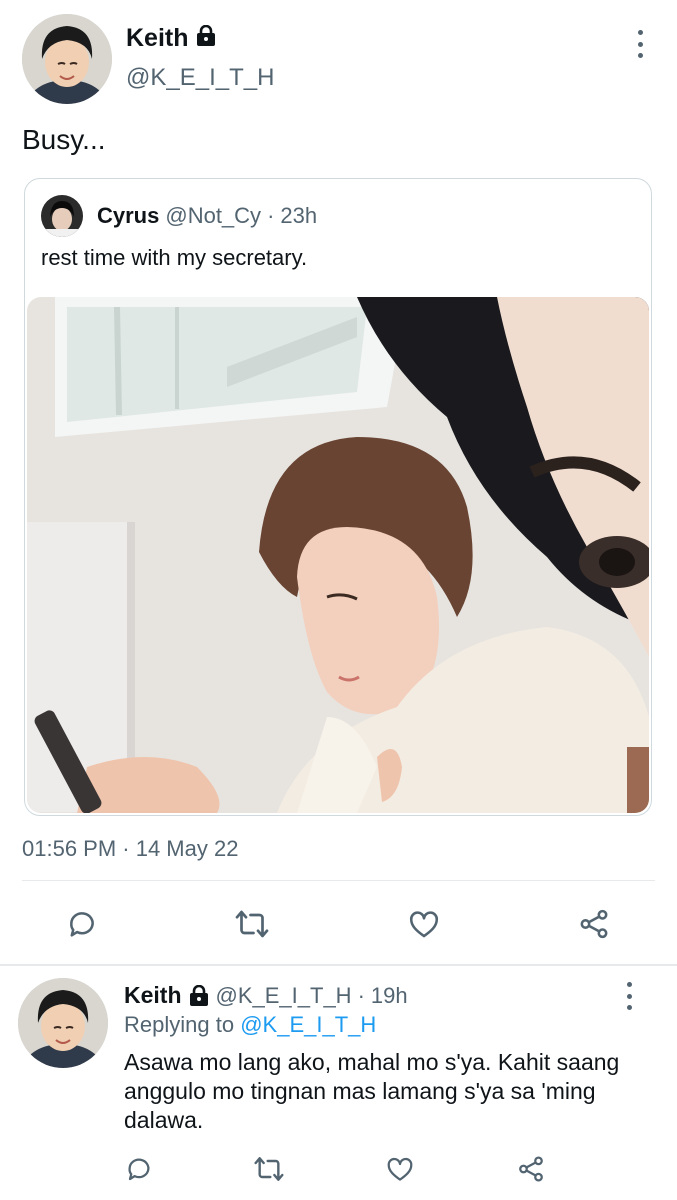  Describe the element at coordinates (629, 996) in the screenshot. I see `reply-more-options-icon` at that location.